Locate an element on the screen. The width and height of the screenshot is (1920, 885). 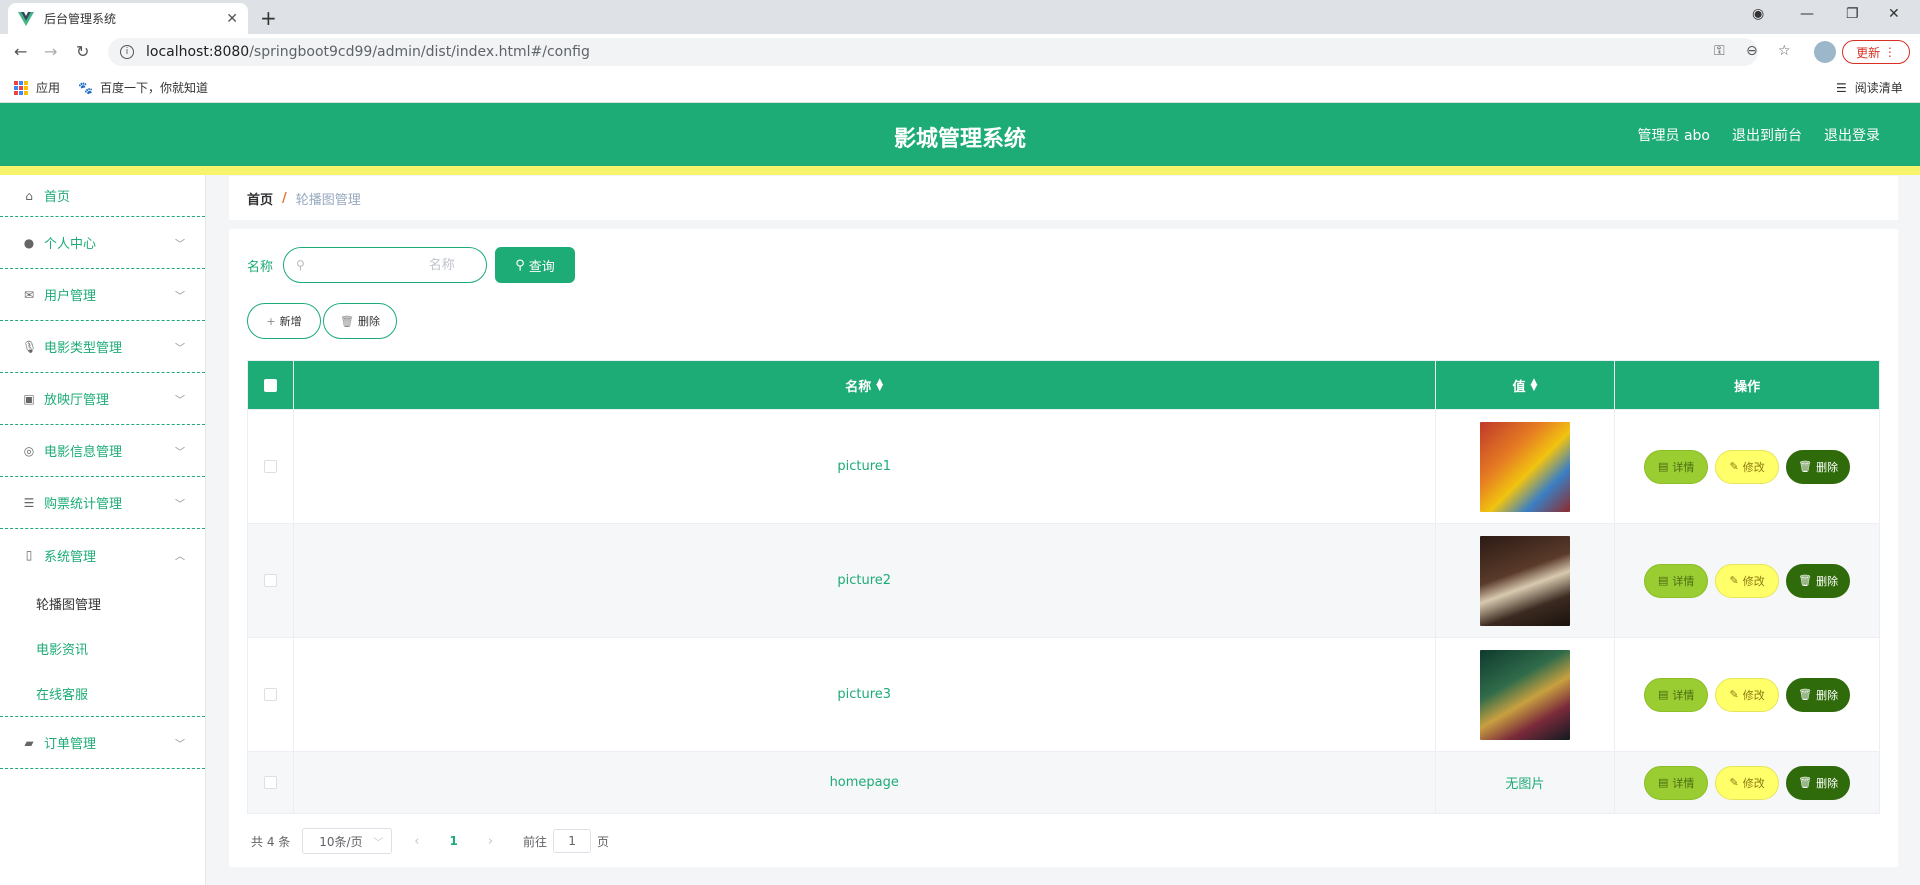
back-icon: ← is located at coordinates (20, 51).